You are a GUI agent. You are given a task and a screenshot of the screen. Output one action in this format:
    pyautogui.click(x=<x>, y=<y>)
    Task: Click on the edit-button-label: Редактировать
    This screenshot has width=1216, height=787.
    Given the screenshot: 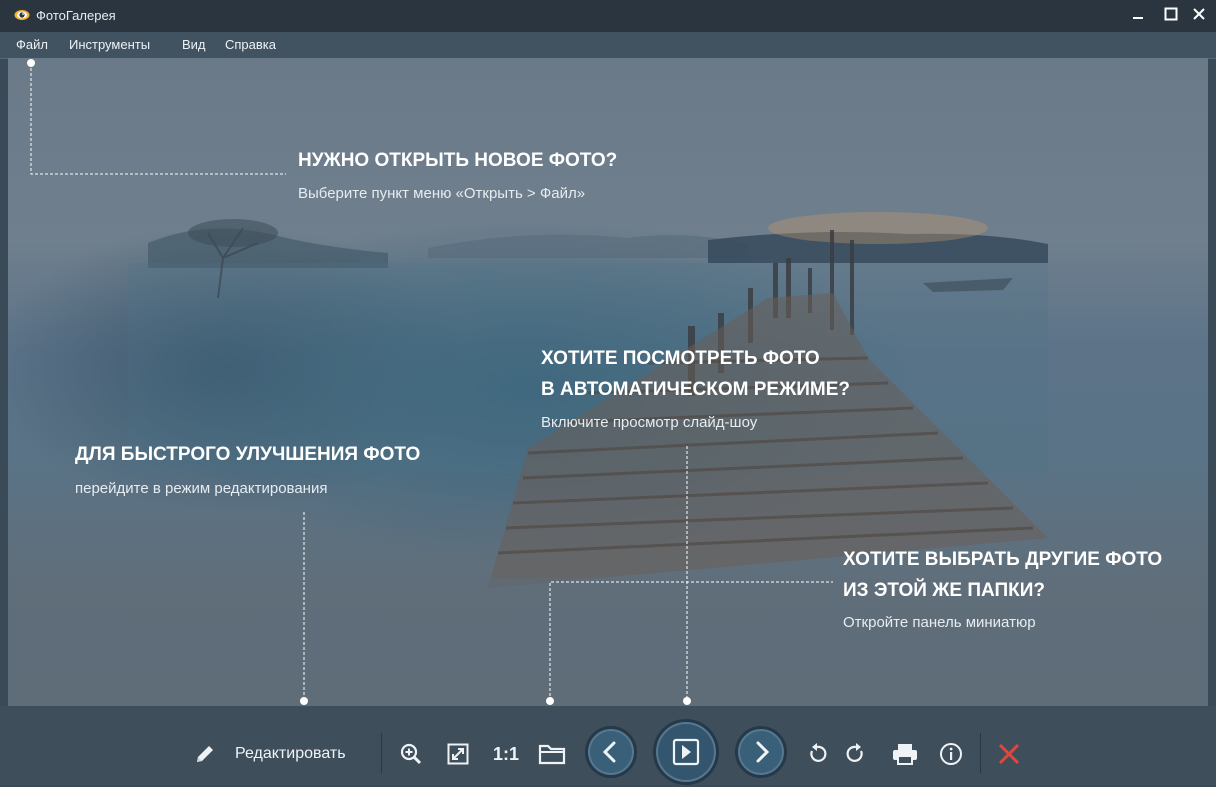 What is the action you would take?
    pyautogui.click(x=290, y=753)
    